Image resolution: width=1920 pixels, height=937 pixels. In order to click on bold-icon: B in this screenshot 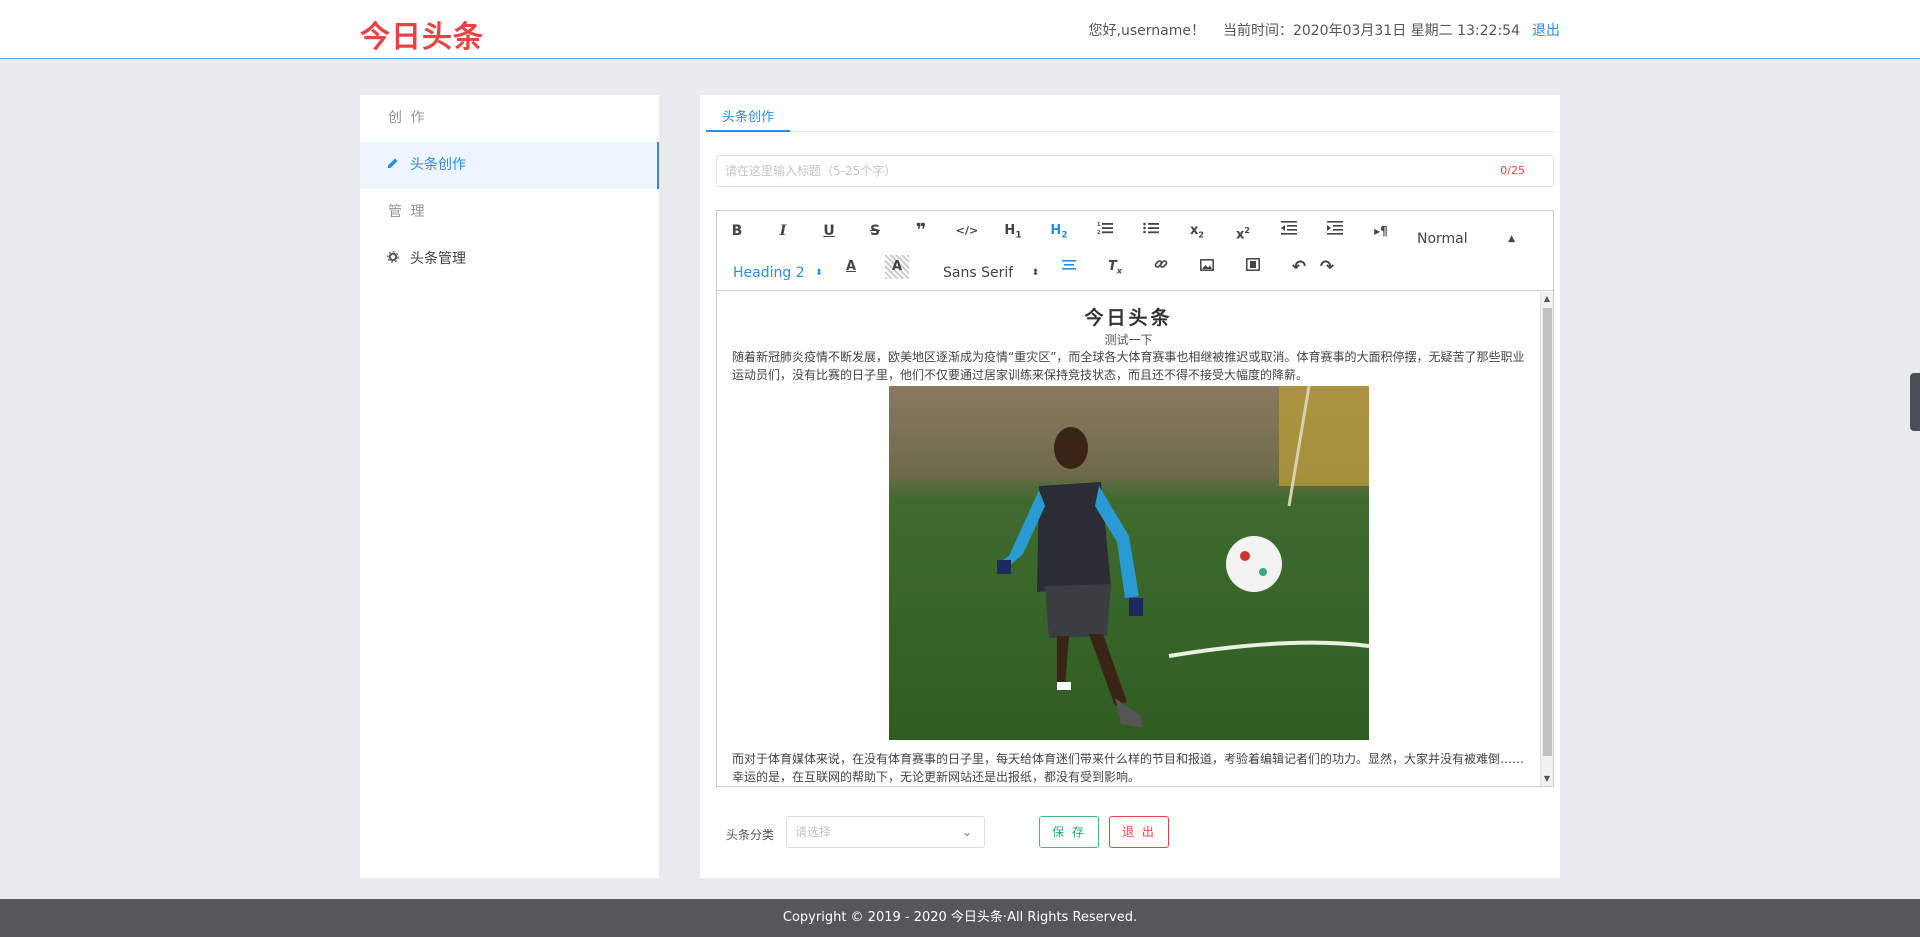, I will do `click(737, 231)`.